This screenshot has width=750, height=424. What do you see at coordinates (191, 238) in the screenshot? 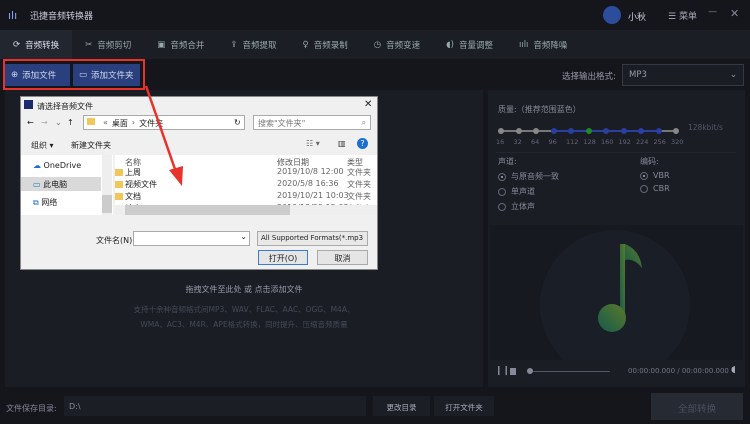
I see `filename-input: ⌄` at bounding box center [191, 238].